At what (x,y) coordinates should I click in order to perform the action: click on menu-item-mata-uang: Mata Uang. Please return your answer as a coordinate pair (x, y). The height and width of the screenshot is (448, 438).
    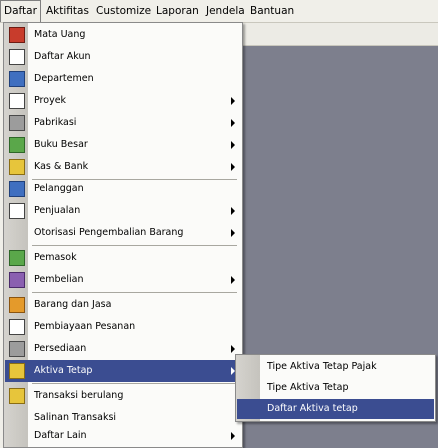
    Looking at the image, I should click on (123, 35).